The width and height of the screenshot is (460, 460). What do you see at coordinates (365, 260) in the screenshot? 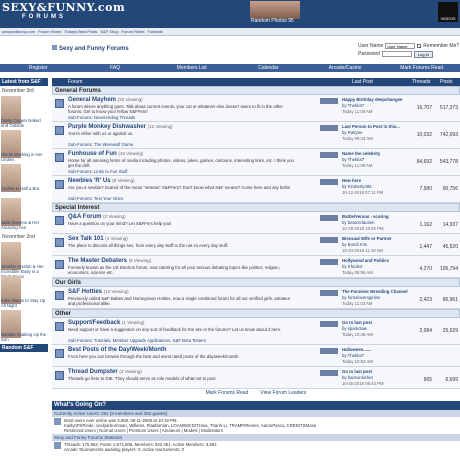
I see `last-post-title: Hollywood and Politics` at bounding box center [365, 260].